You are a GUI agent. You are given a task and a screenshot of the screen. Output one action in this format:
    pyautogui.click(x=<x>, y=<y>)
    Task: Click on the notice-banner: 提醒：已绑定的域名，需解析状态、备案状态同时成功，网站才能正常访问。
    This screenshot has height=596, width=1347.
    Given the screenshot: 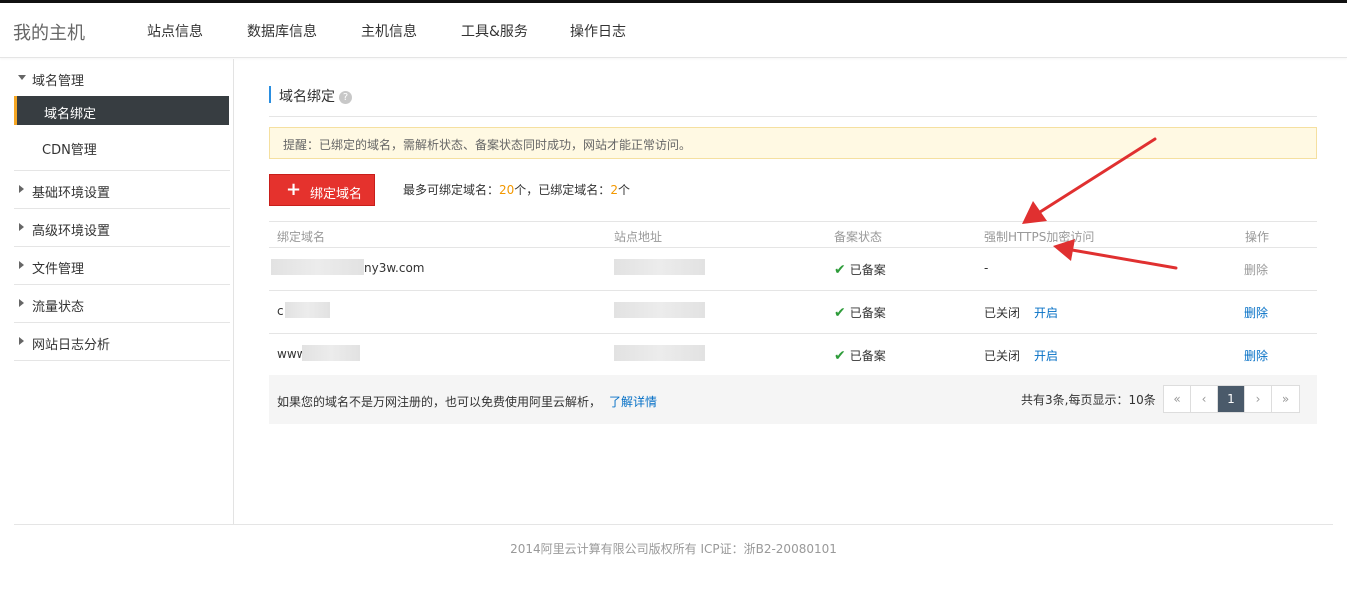 What is the action you would take?
    pyautogui.click(x=793, y=143)
    